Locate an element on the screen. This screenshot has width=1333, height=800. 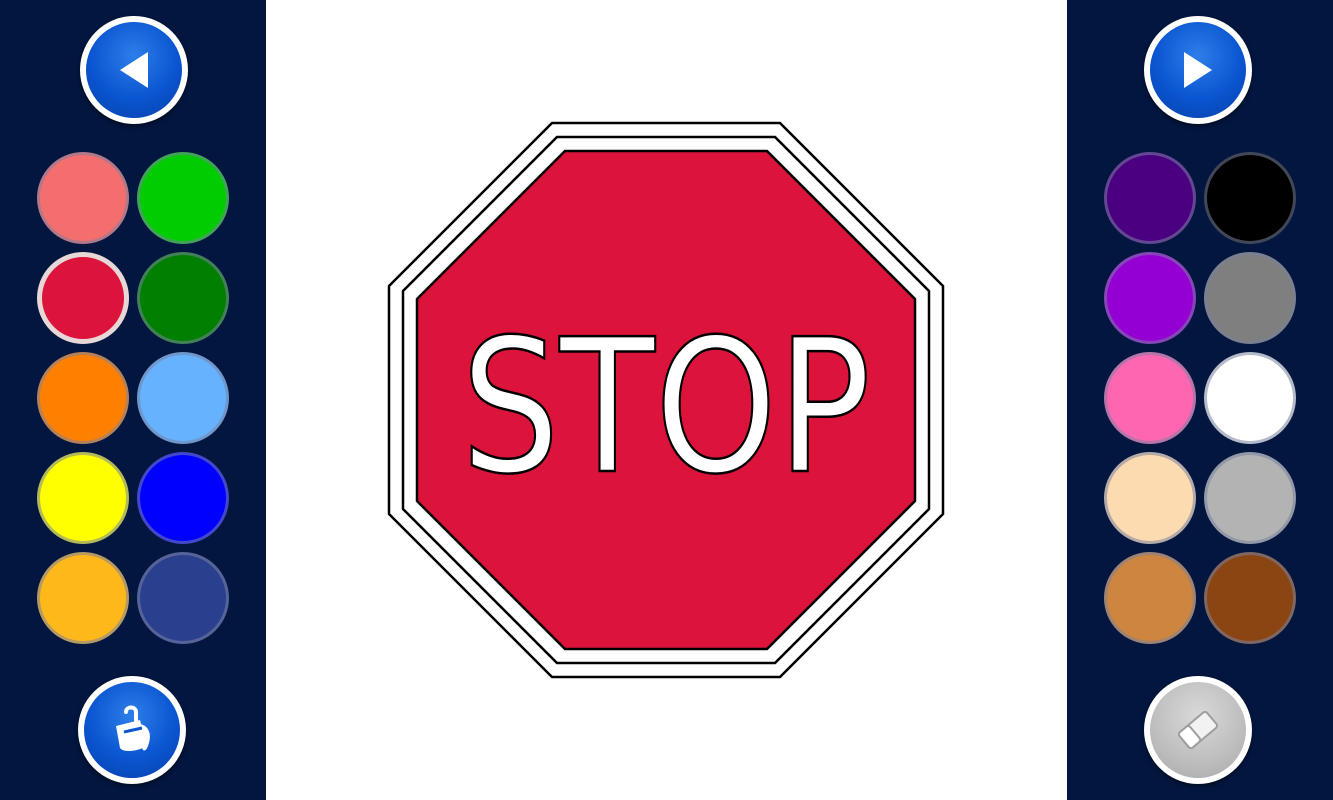
sign-text: STOP is located at coordinates (666, 407).